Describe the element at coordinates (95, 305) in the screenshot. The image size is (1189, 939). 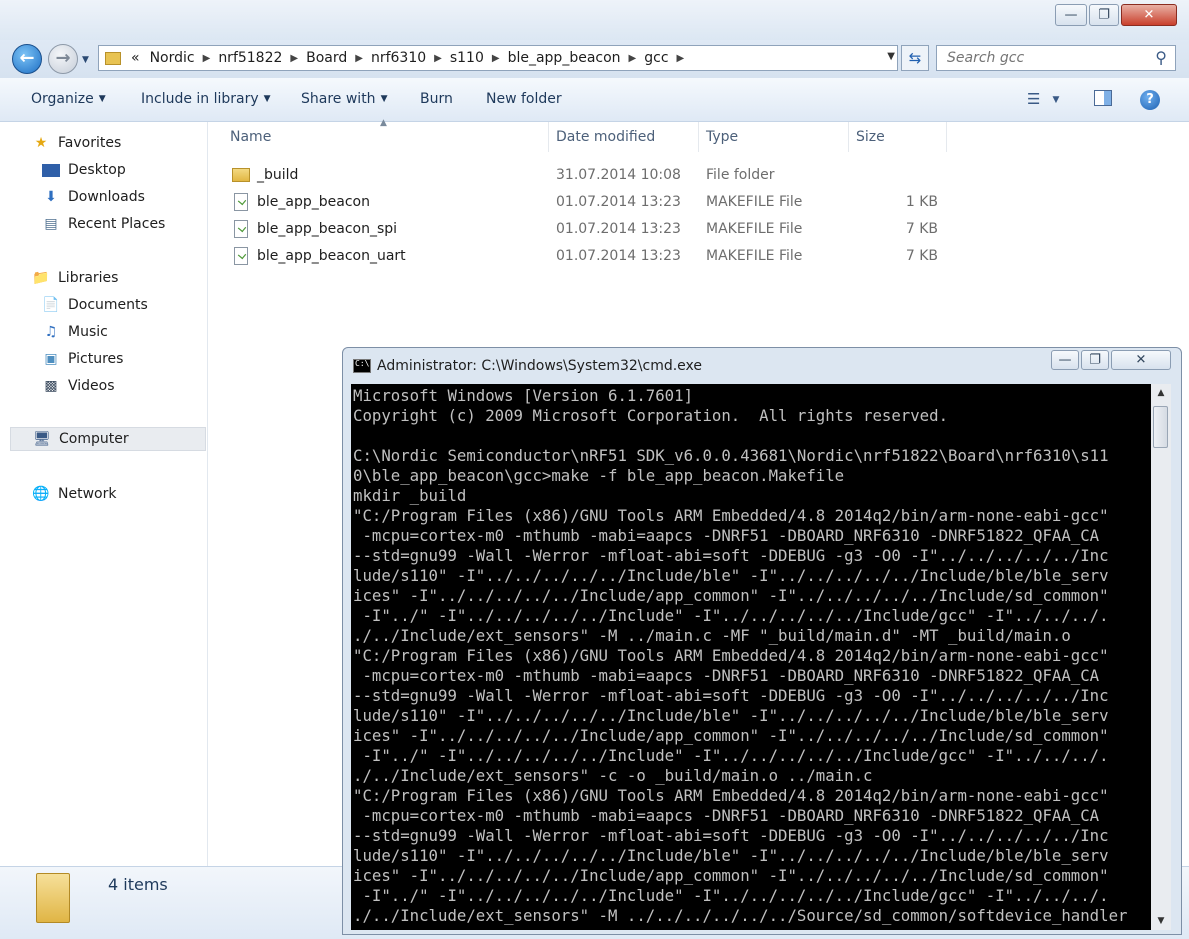
I see `nav-documents: 📄 Documents` at that location.